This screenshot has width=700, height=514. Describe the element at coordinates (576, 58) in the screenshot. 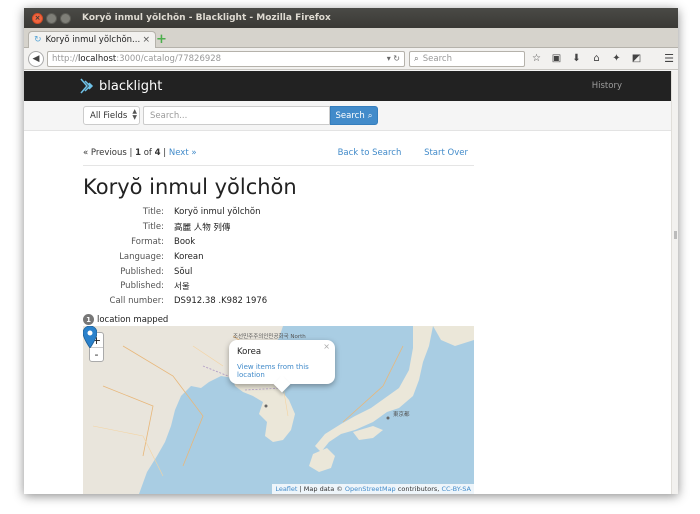

I see `download-icon: ⬇` at that location.